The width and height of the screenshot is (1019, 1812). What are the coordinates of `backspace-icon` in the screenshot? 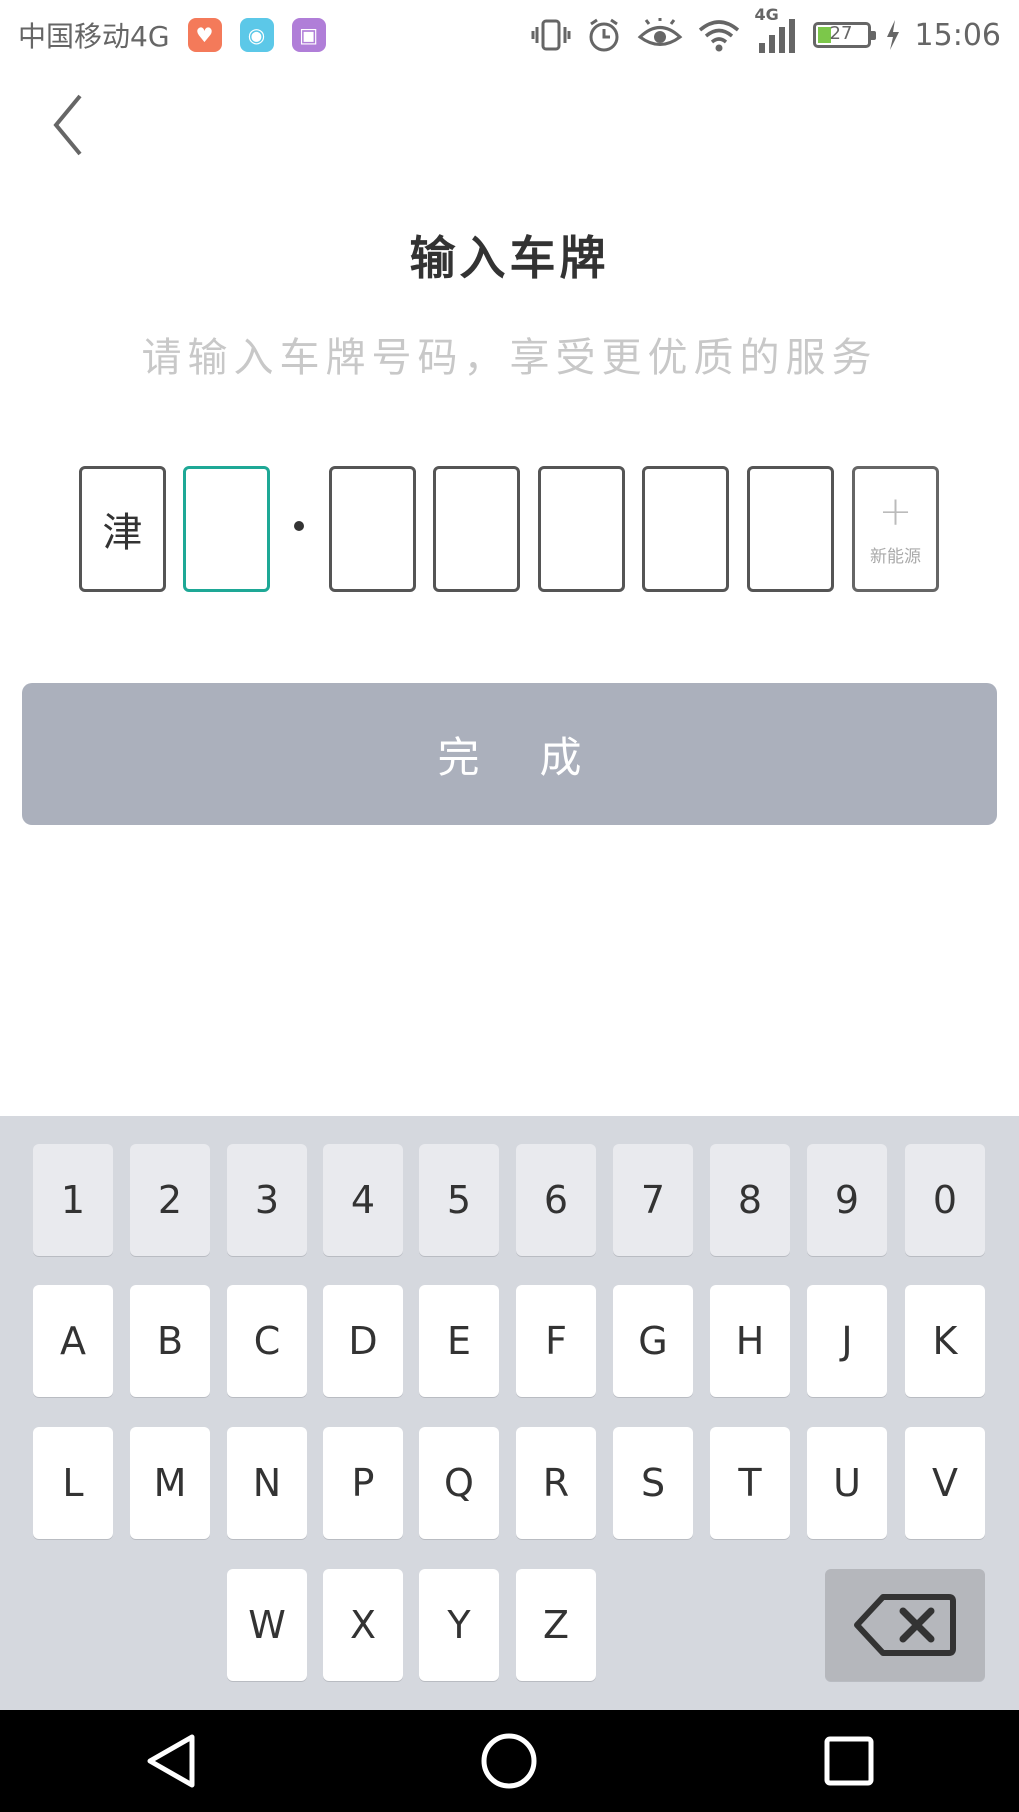 It's located at (905, 1625).